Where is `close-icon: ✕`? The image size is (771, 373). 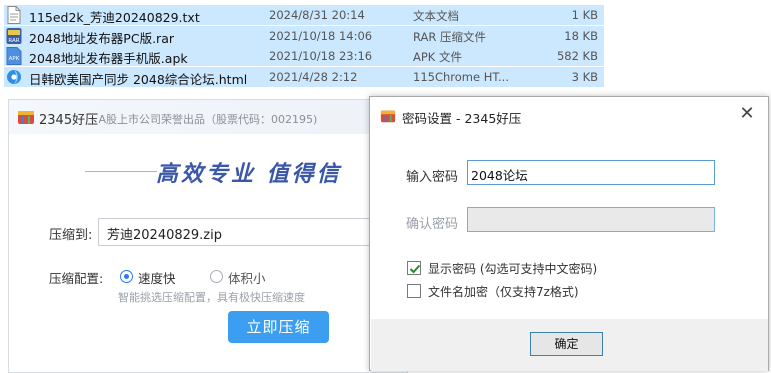
close-icon: ✕ is located at coordinates (747, 114).